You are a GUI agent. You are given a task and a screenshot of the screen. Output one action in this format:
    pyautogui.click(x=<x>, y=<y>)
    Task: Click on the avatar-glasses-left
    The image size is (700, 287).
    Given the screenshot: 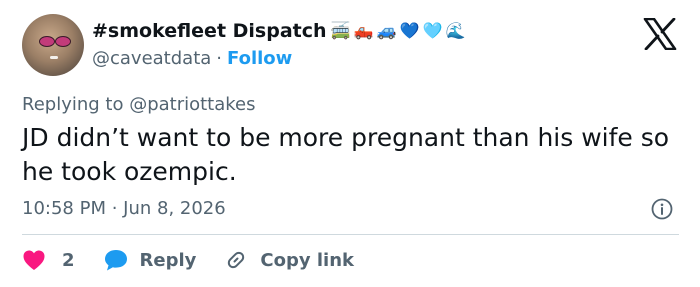 What is the action you would take?
    pyautogui.click(x=47, y=41)
    